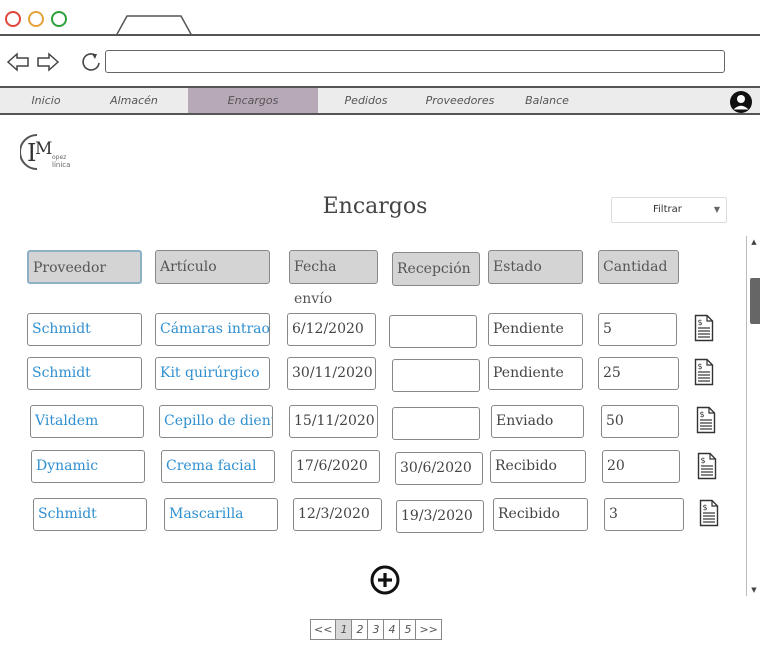 This screenshot has height=656, width=760. I want to click on menu-item-balance: Balance, so click(547, 100).